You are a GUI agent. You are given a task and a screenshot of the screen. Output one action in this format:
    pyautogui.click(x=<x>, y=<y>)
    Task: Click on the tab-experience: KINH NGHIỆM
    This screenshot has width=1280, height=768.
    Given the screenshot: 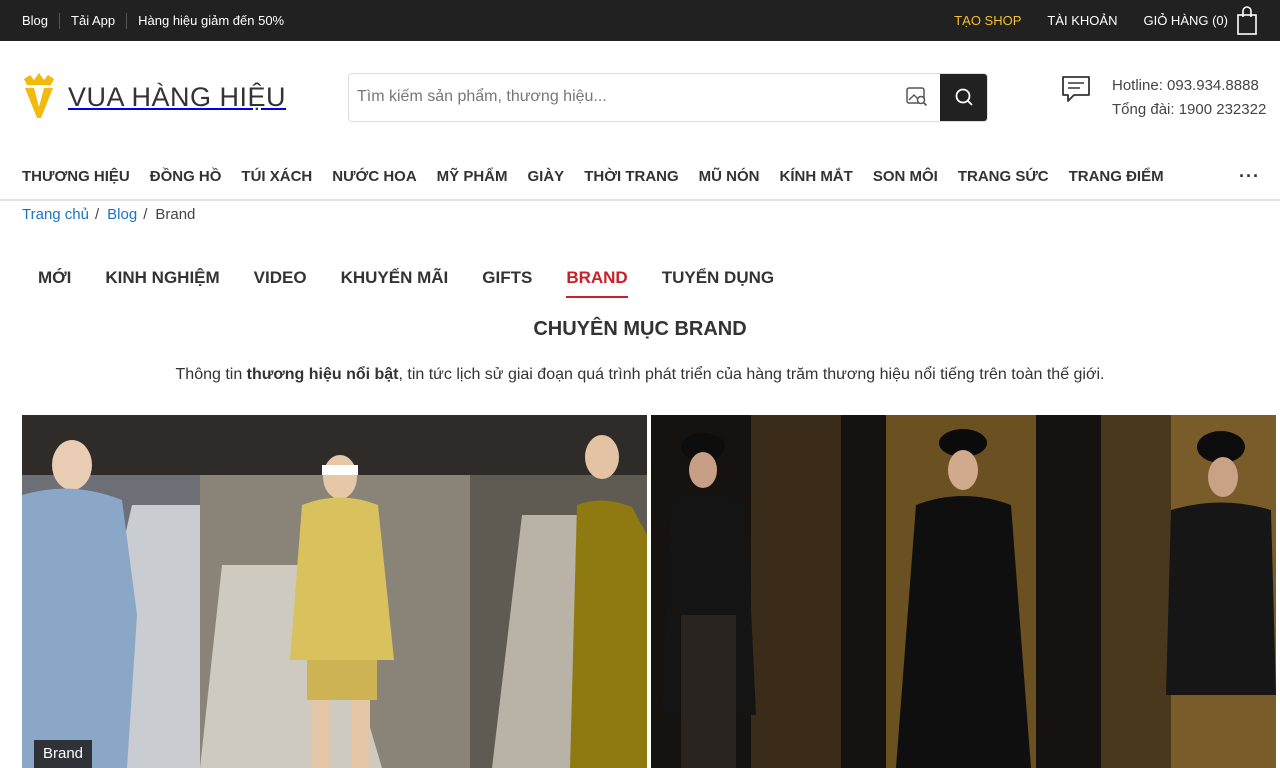 What is the action you would take?
    pyautogui.click(x=162, y=283)
    